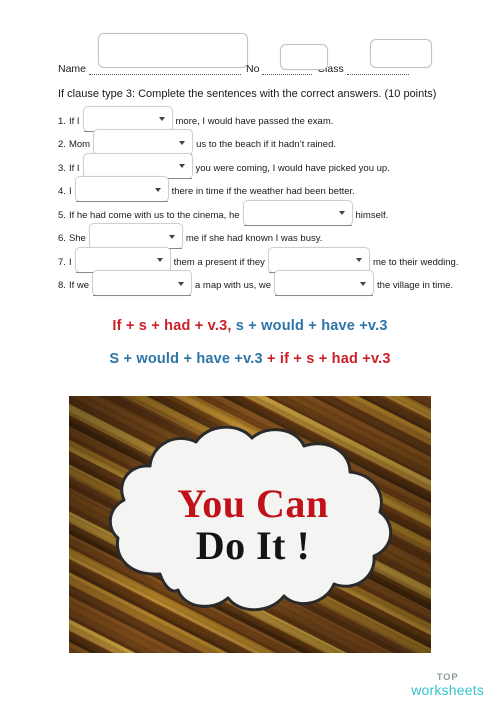 The height and width of the screenshot is (708, 500). Describe the element at coordinates (62, 191) in the screenshot. I see `exercise-number: 4.` at that location.